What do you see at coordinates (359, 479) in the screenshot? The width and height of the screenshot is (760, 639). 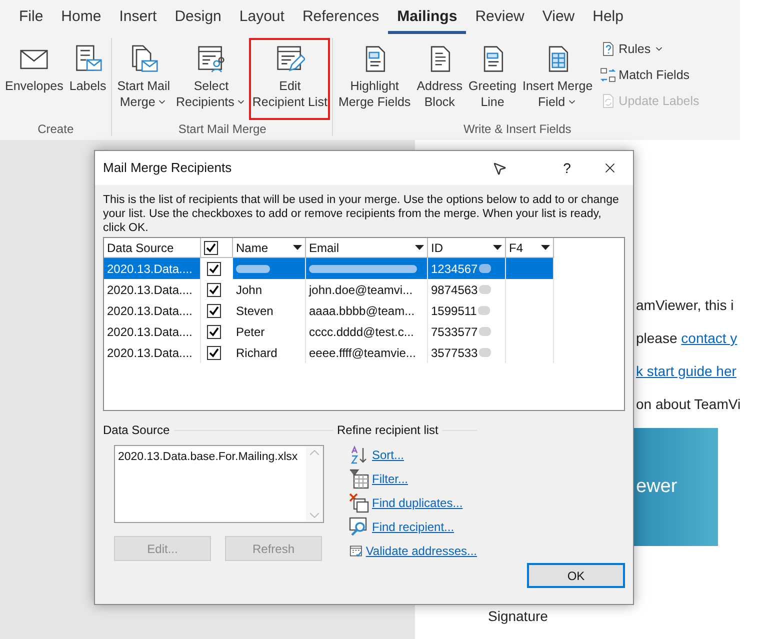 I see `filter-table-icon` at bounding box center [359, 479].